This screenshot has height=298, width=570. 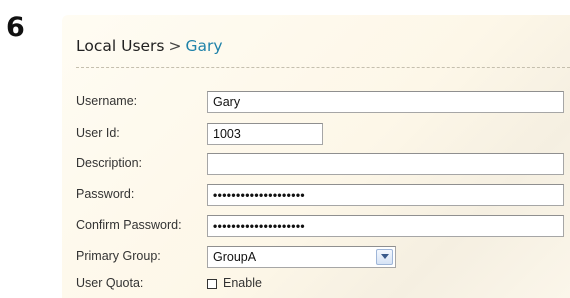 What do you see at coordinates (118, 256) in the screenshot?
I see `primary-group-label: Primary Group:` at bounding box center [118, 256].